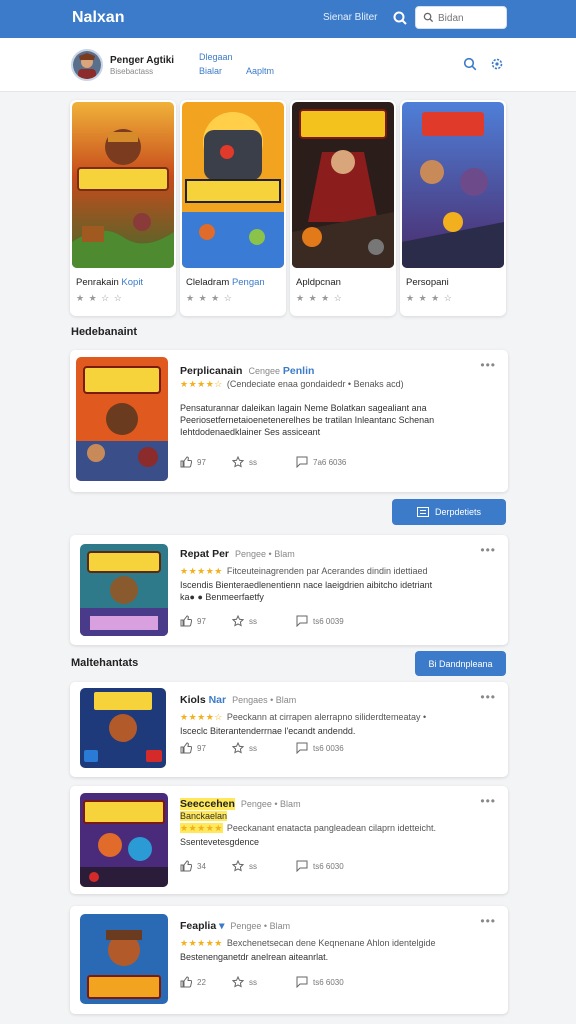 The width and height of the screenshot is (576, 1024). What do you see at coordinates (193, 866) in the screenshot?
I see `like-button: 34` at bounding box center [193, 866].